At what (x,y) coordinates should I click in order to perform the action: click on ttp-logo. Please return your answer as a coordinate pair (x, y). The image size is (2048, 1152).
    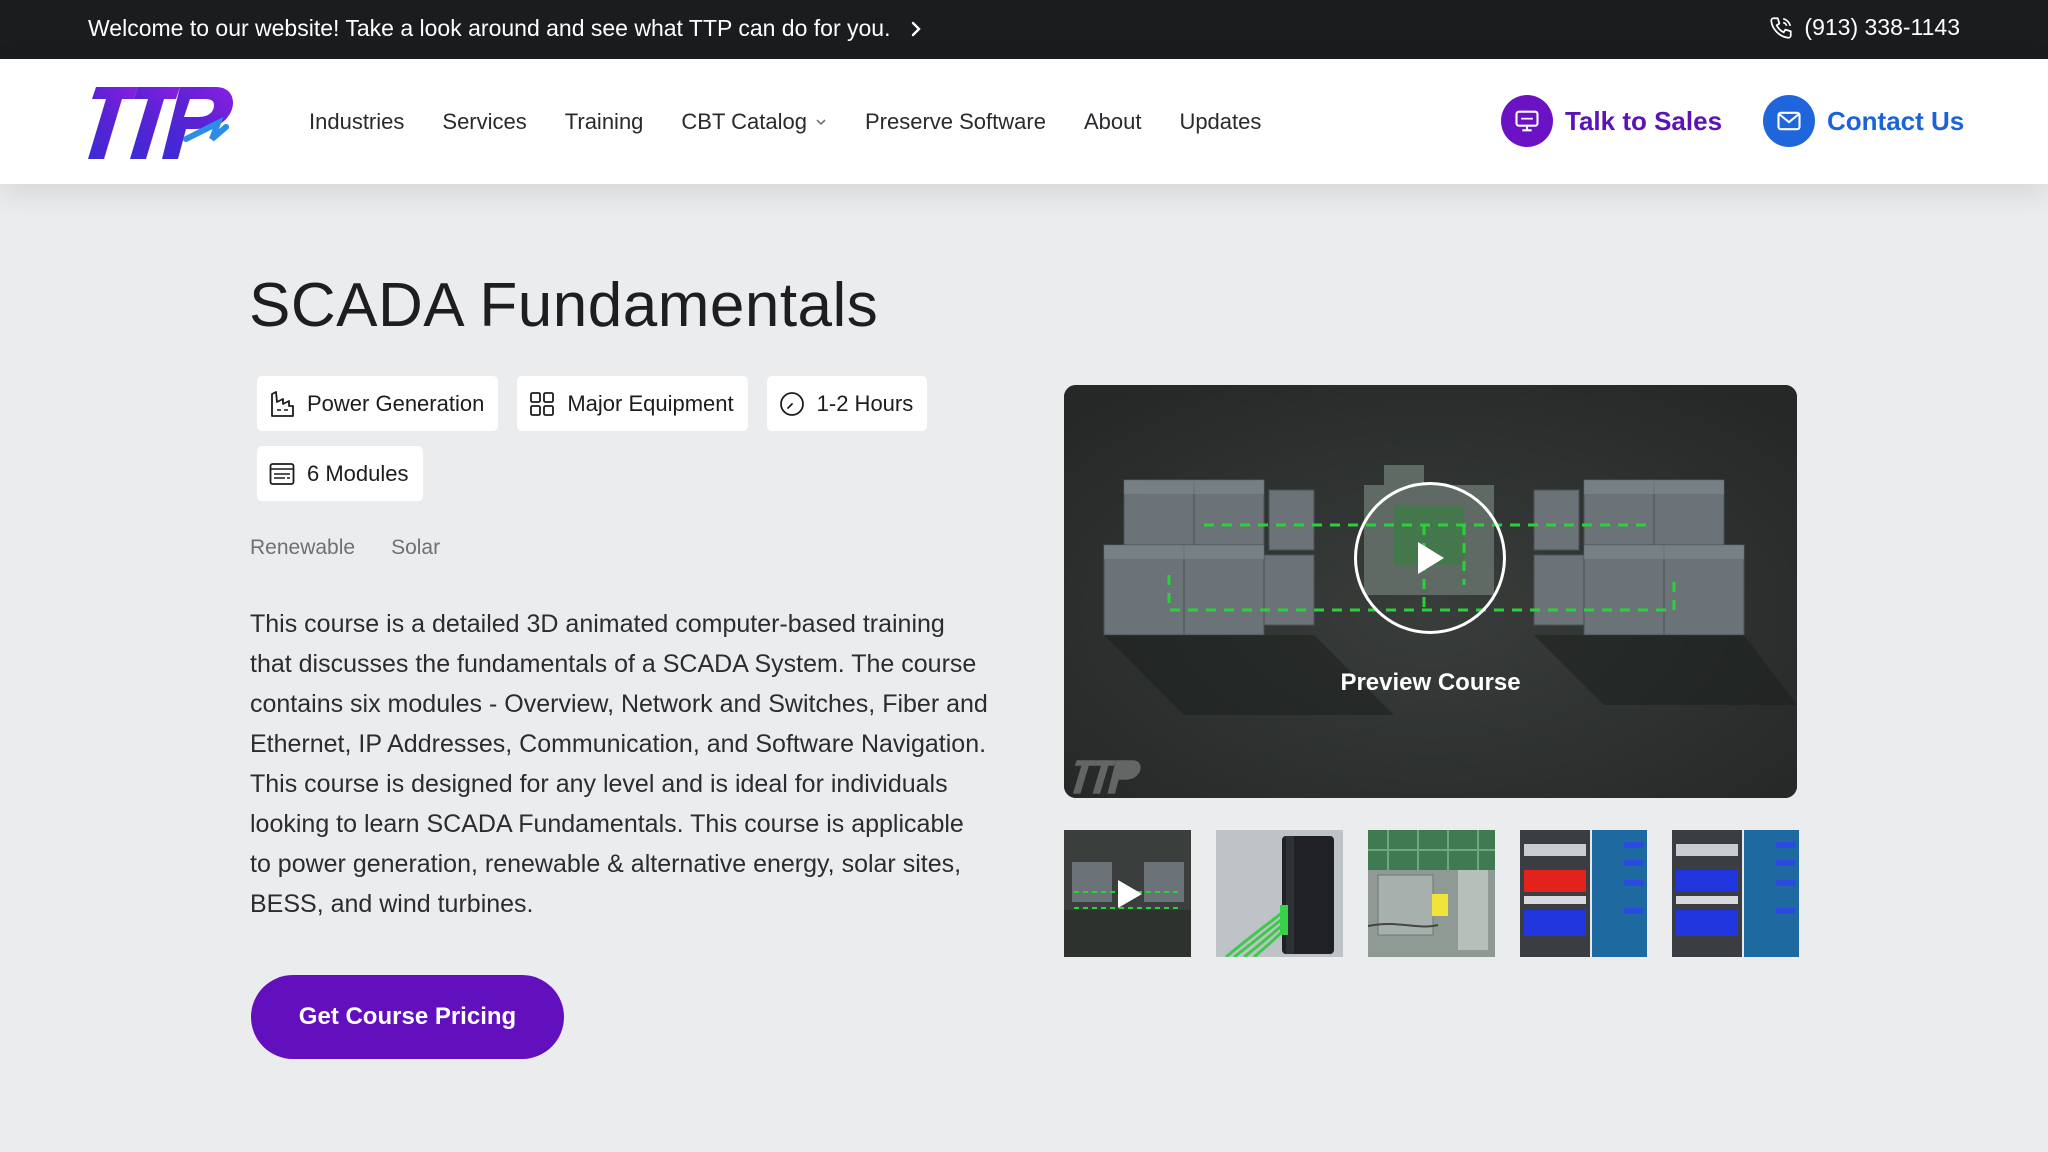
    Looking at the image, I should click on (161, 123).